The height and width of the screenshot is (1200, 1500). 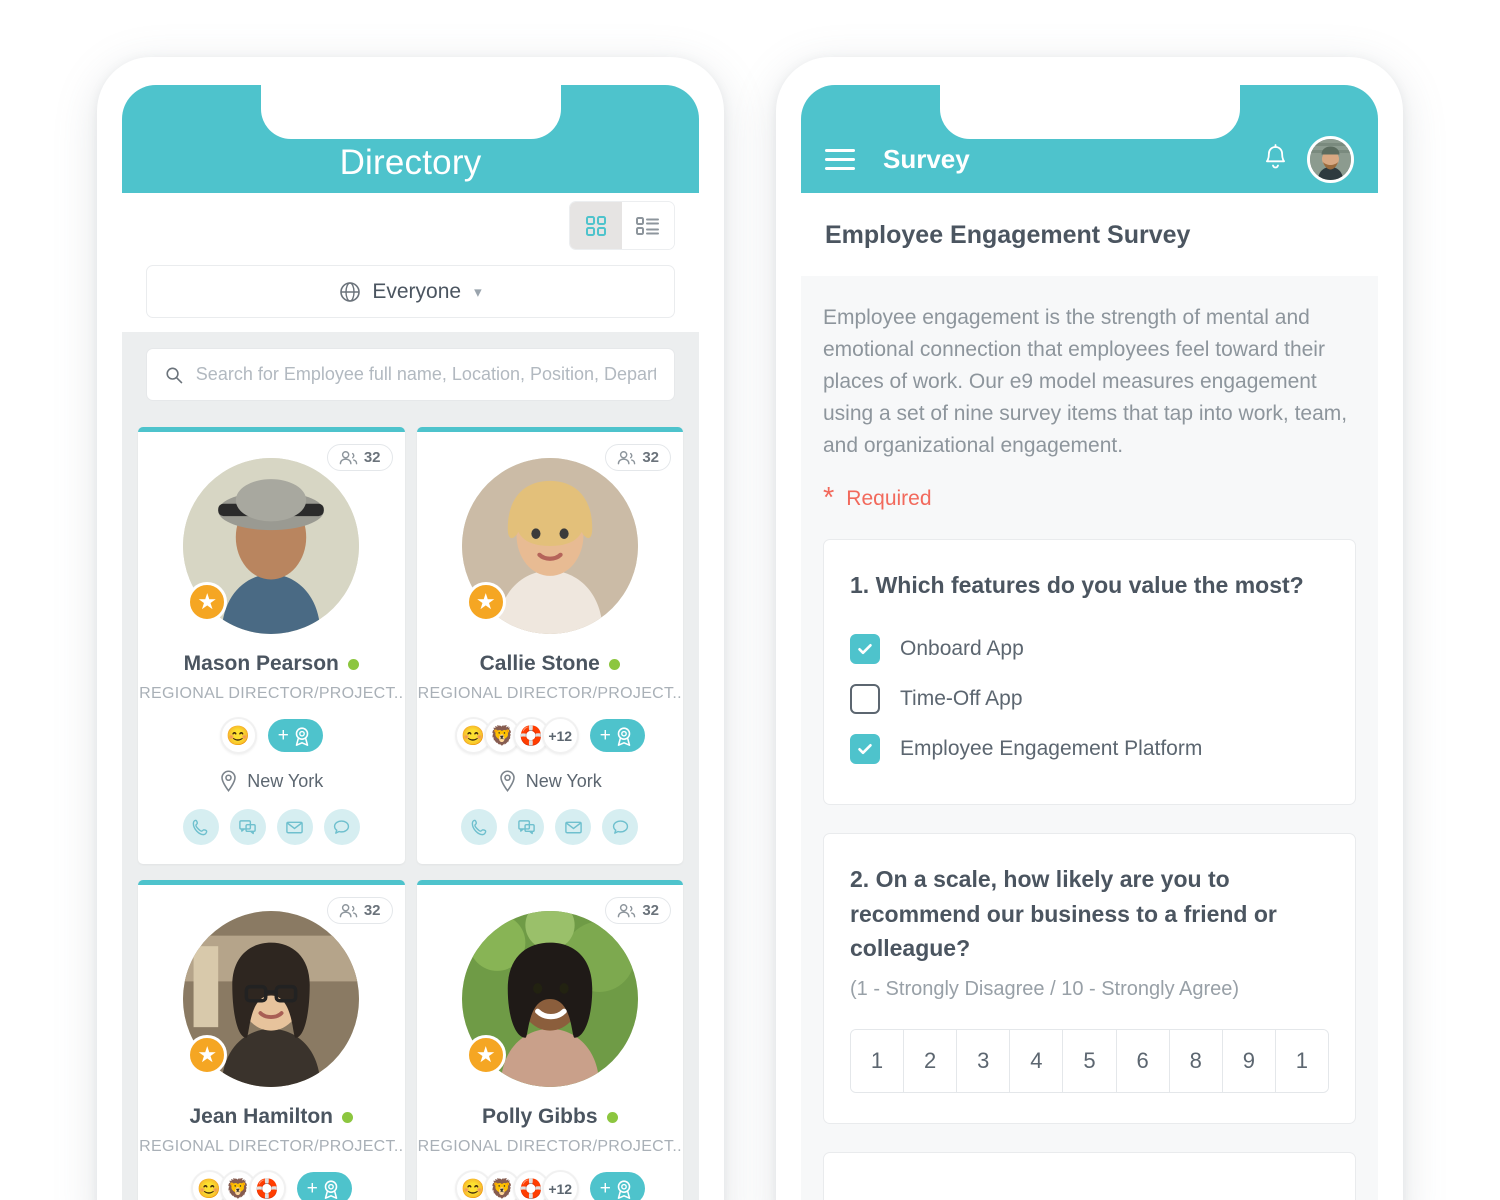 I want to click on grid-icon, so click(x=596, y=225).